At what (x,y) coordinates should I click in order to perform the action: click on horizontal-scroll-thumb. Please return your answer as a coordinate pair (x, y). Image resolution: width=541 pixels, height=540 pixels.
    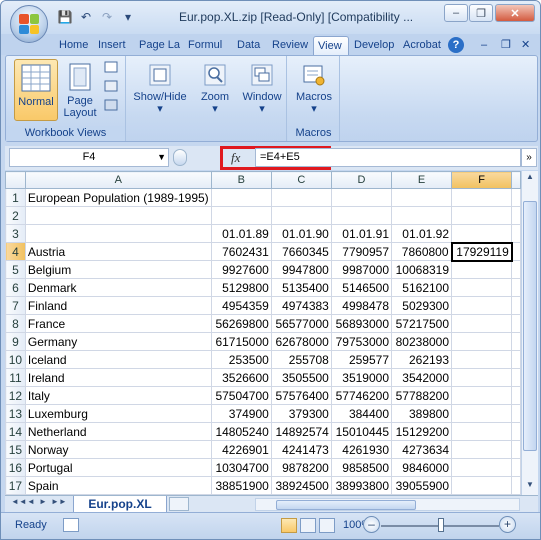
    Looking at the image, I should click on (346, 505).